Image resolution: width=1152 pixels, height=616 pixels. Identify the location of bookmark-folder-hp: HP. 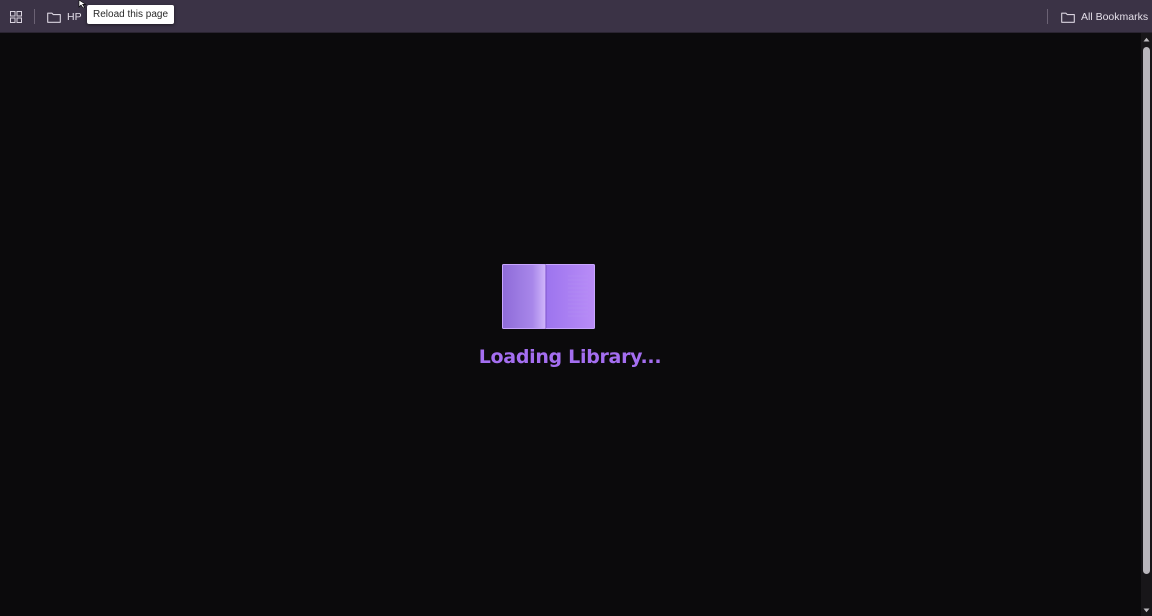
(64, 17).